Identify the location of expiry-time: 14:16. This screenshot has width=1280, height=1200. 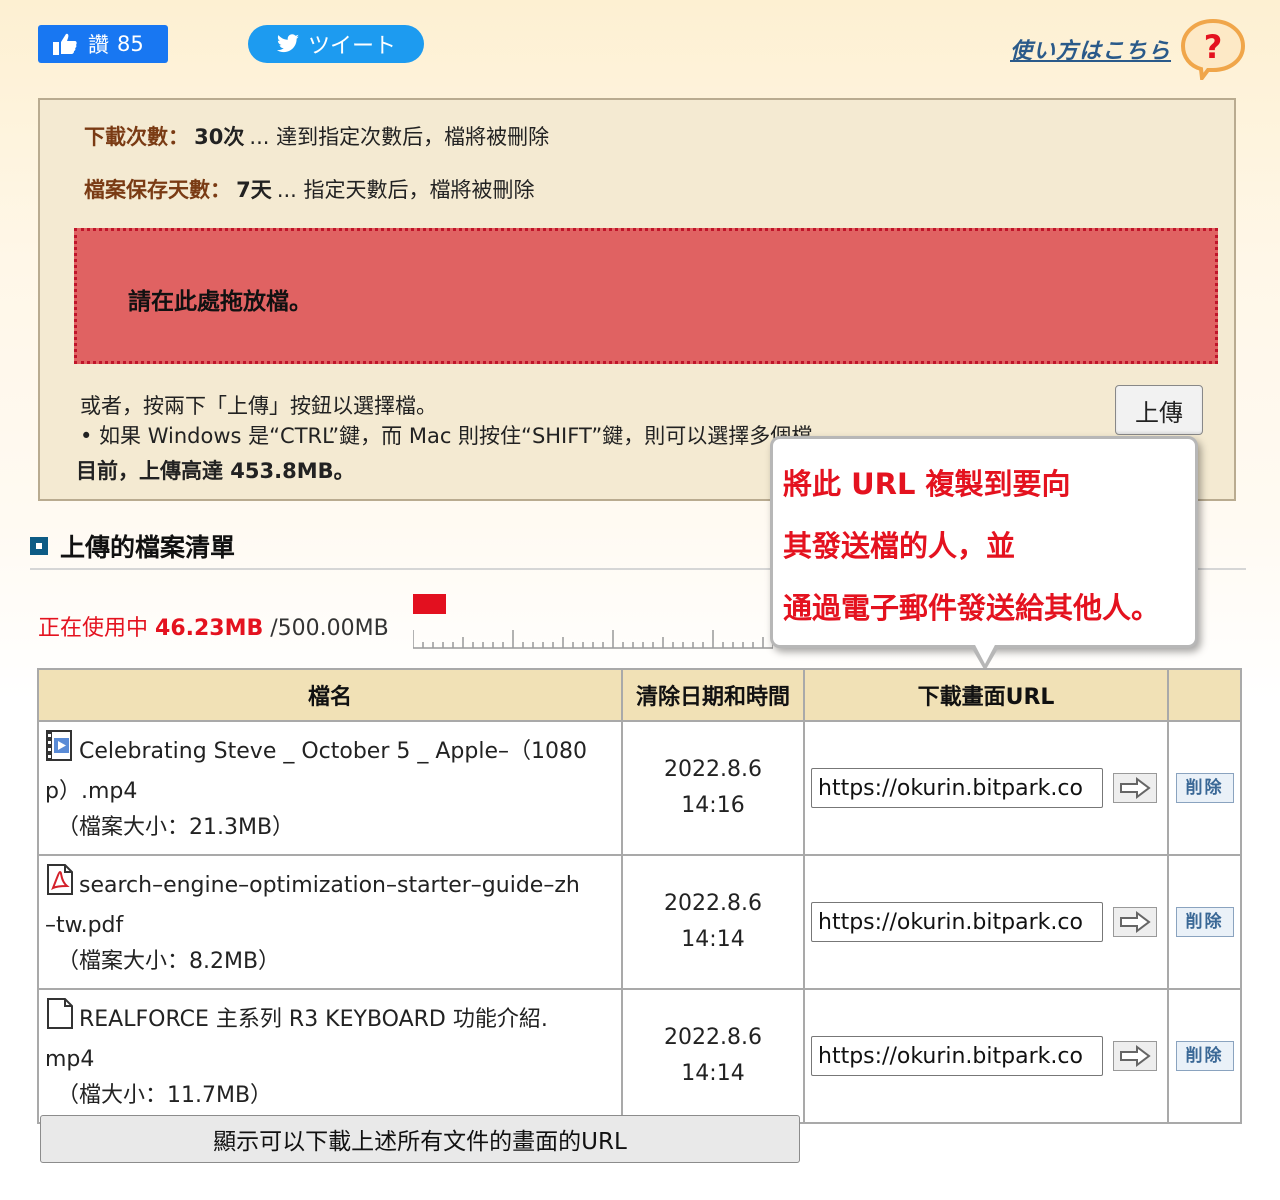
(713, 805).